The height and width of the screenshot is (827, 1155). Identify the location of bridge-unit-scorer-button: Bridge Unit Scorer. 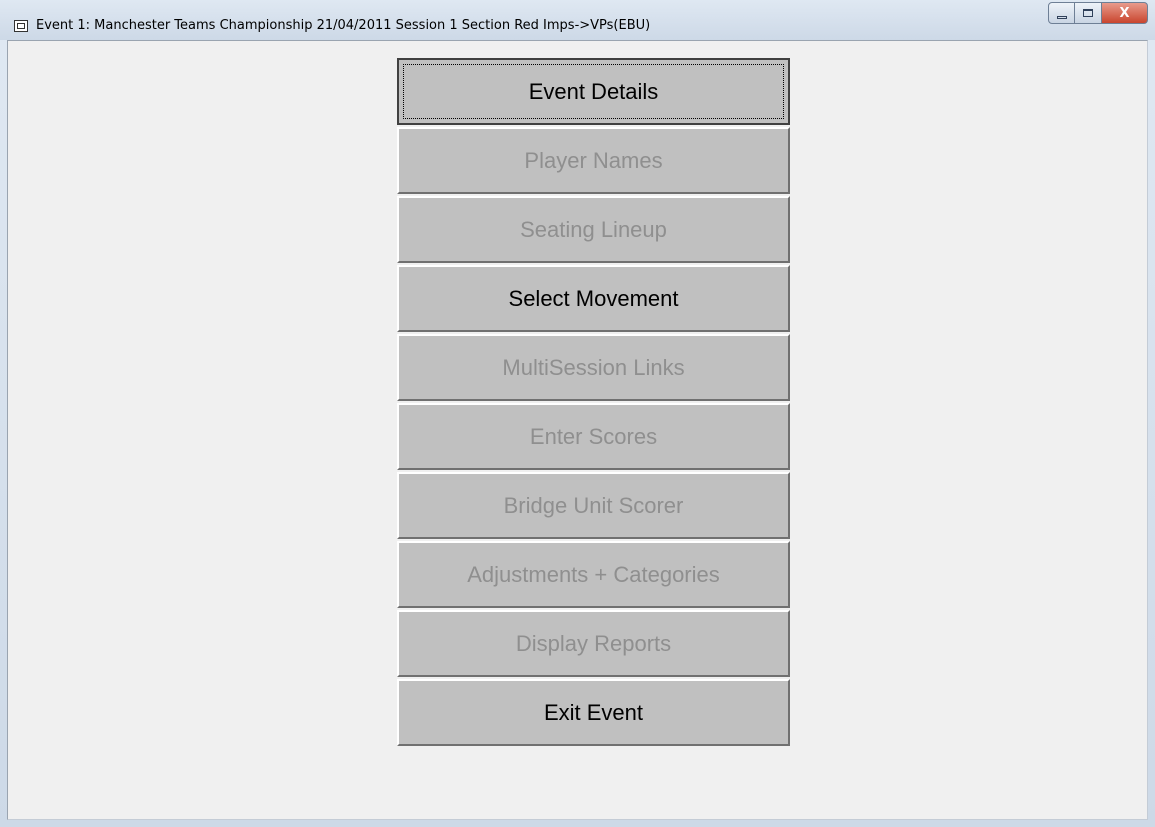
(593, 505).